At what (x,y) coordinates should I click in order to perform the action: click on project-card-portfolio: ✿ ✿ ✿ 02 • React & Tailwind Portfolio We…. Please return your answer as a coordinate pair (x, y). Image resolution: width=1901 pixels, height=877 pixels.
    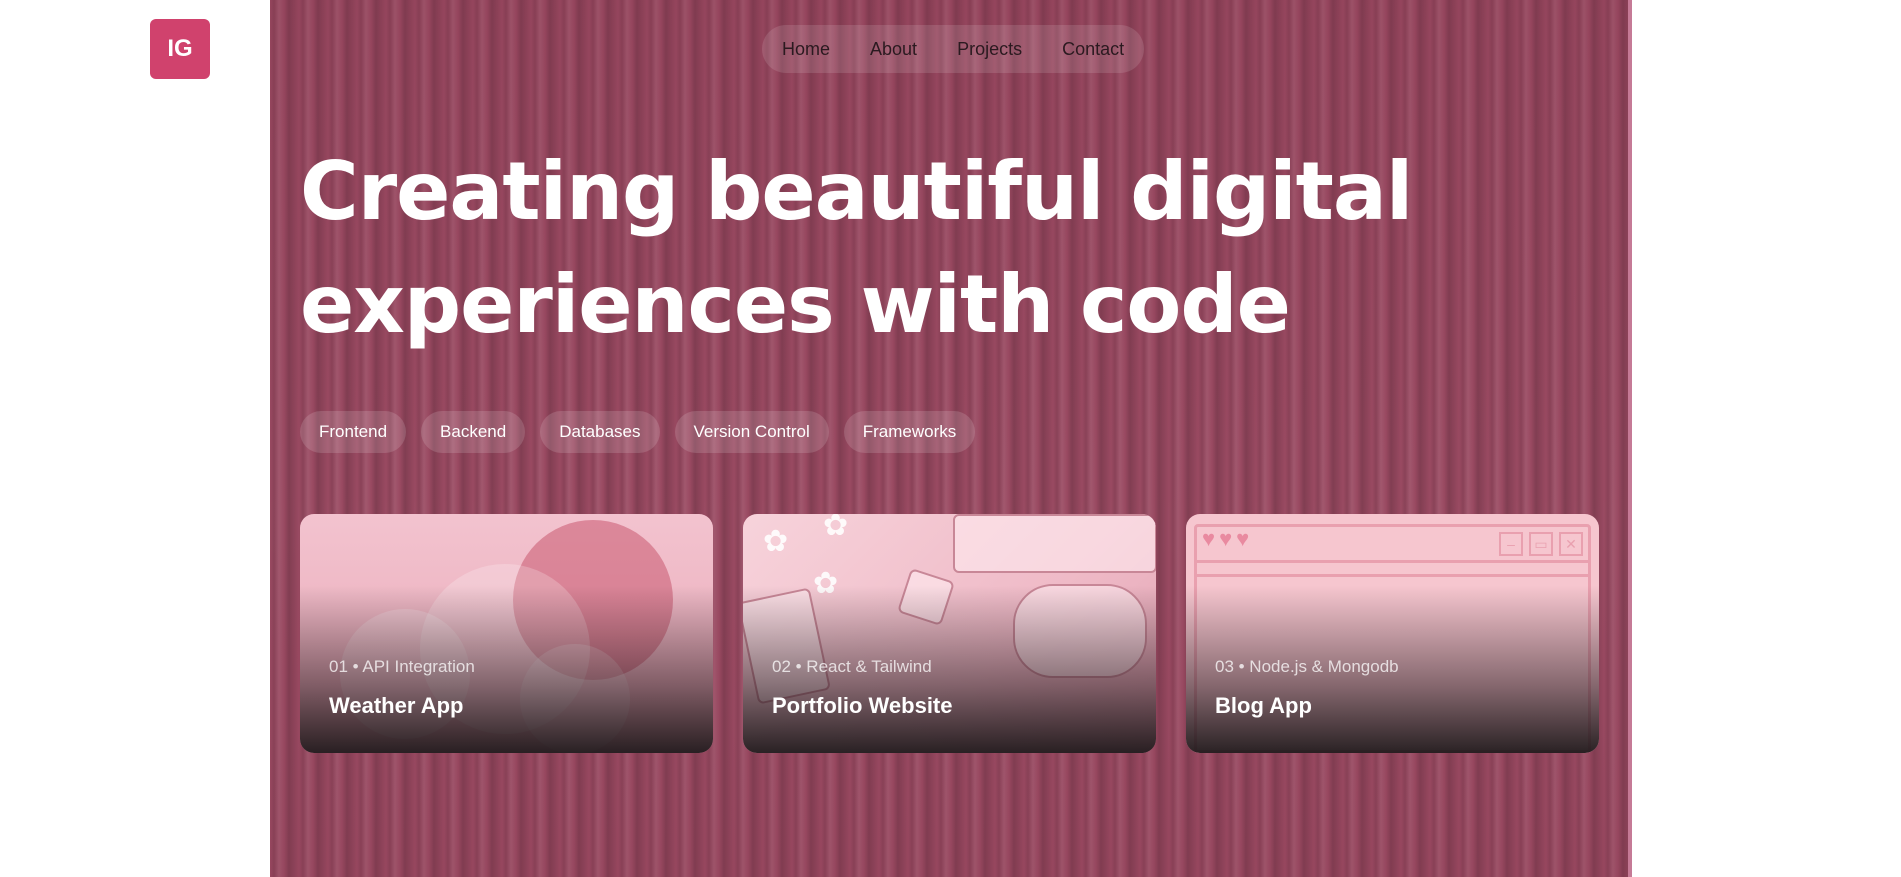
    Looking at the image, I should click on (949, 633).